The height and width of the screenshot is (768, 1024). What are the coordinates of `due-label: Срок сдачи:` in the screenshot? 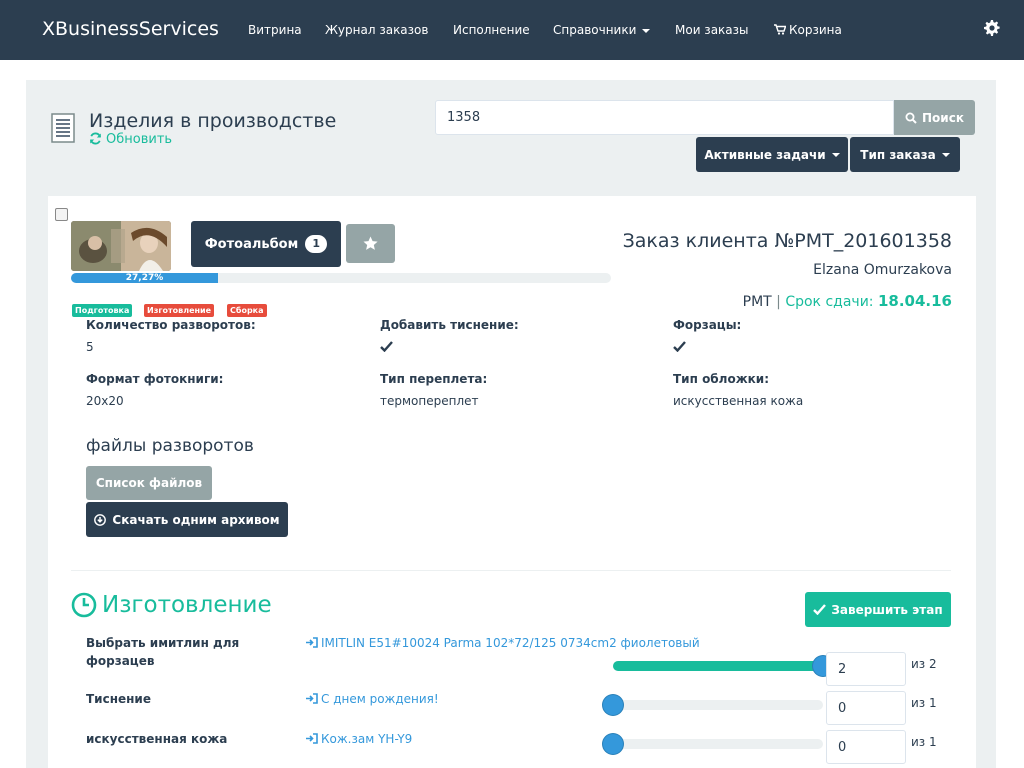 It's located at (829, 302).